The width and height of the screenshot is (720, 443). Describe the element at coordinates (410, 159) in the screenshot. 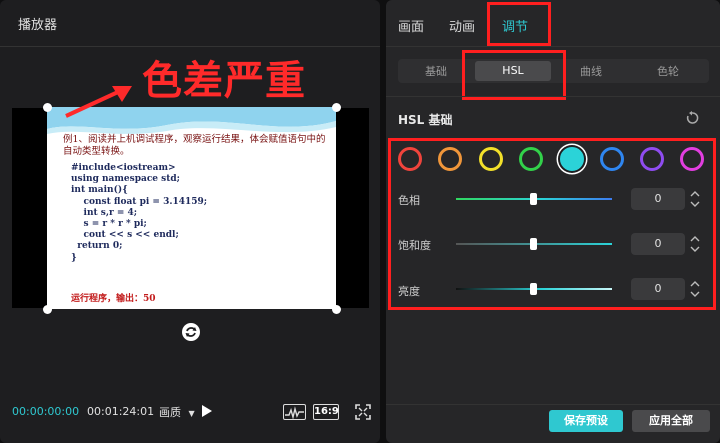

I see `swatch-red` at that location.